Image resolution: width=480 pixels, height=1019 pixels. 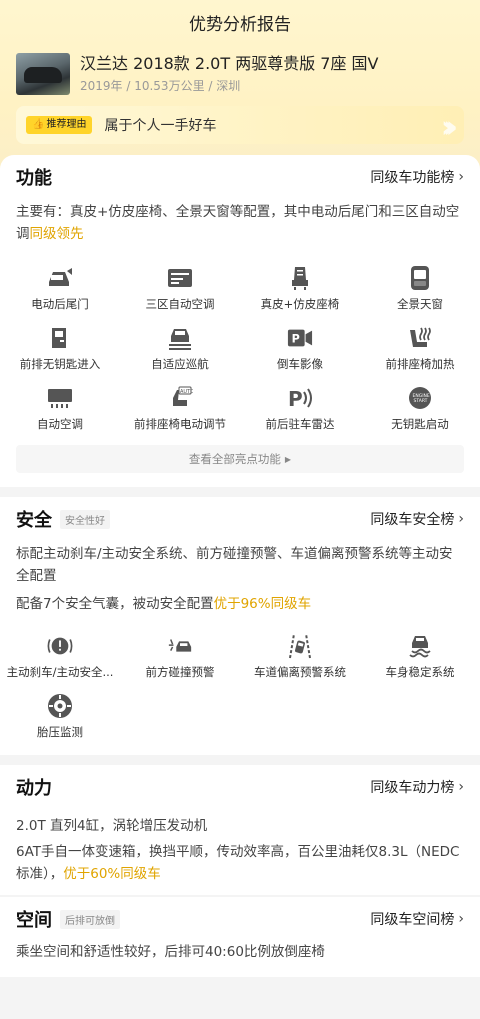 I want to click on svg-text: START, so click(x=421, y=401).